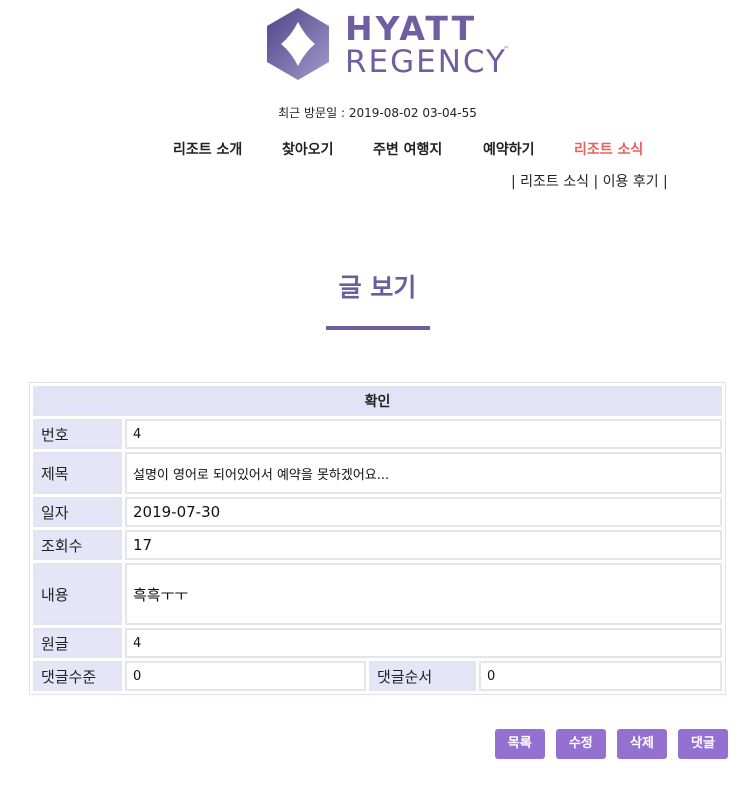  What do you see at coordinates (378, 328) in the screenshot?
I see `title-underline` at bounding box center [378, 328].